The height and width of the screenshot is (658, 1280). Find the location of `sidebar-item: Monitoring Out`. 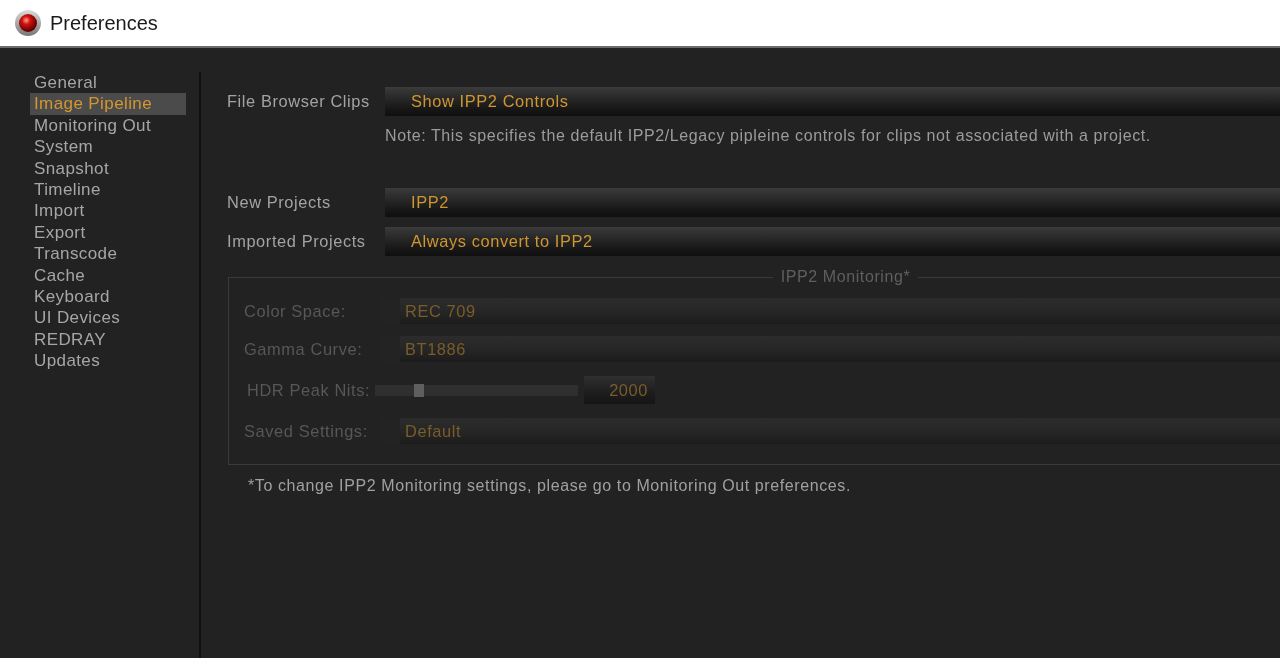

sidebar-item: Monitoring Out is located at coordinates (108, 125).